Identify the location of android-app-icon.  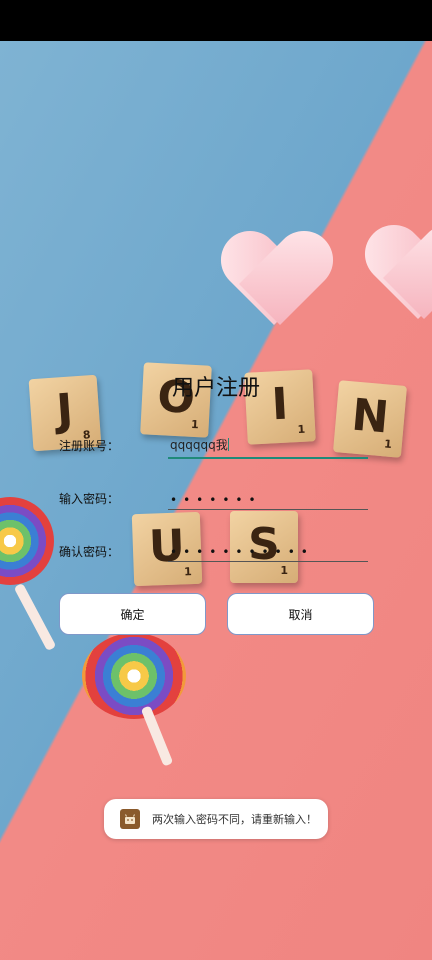
(130, 819).